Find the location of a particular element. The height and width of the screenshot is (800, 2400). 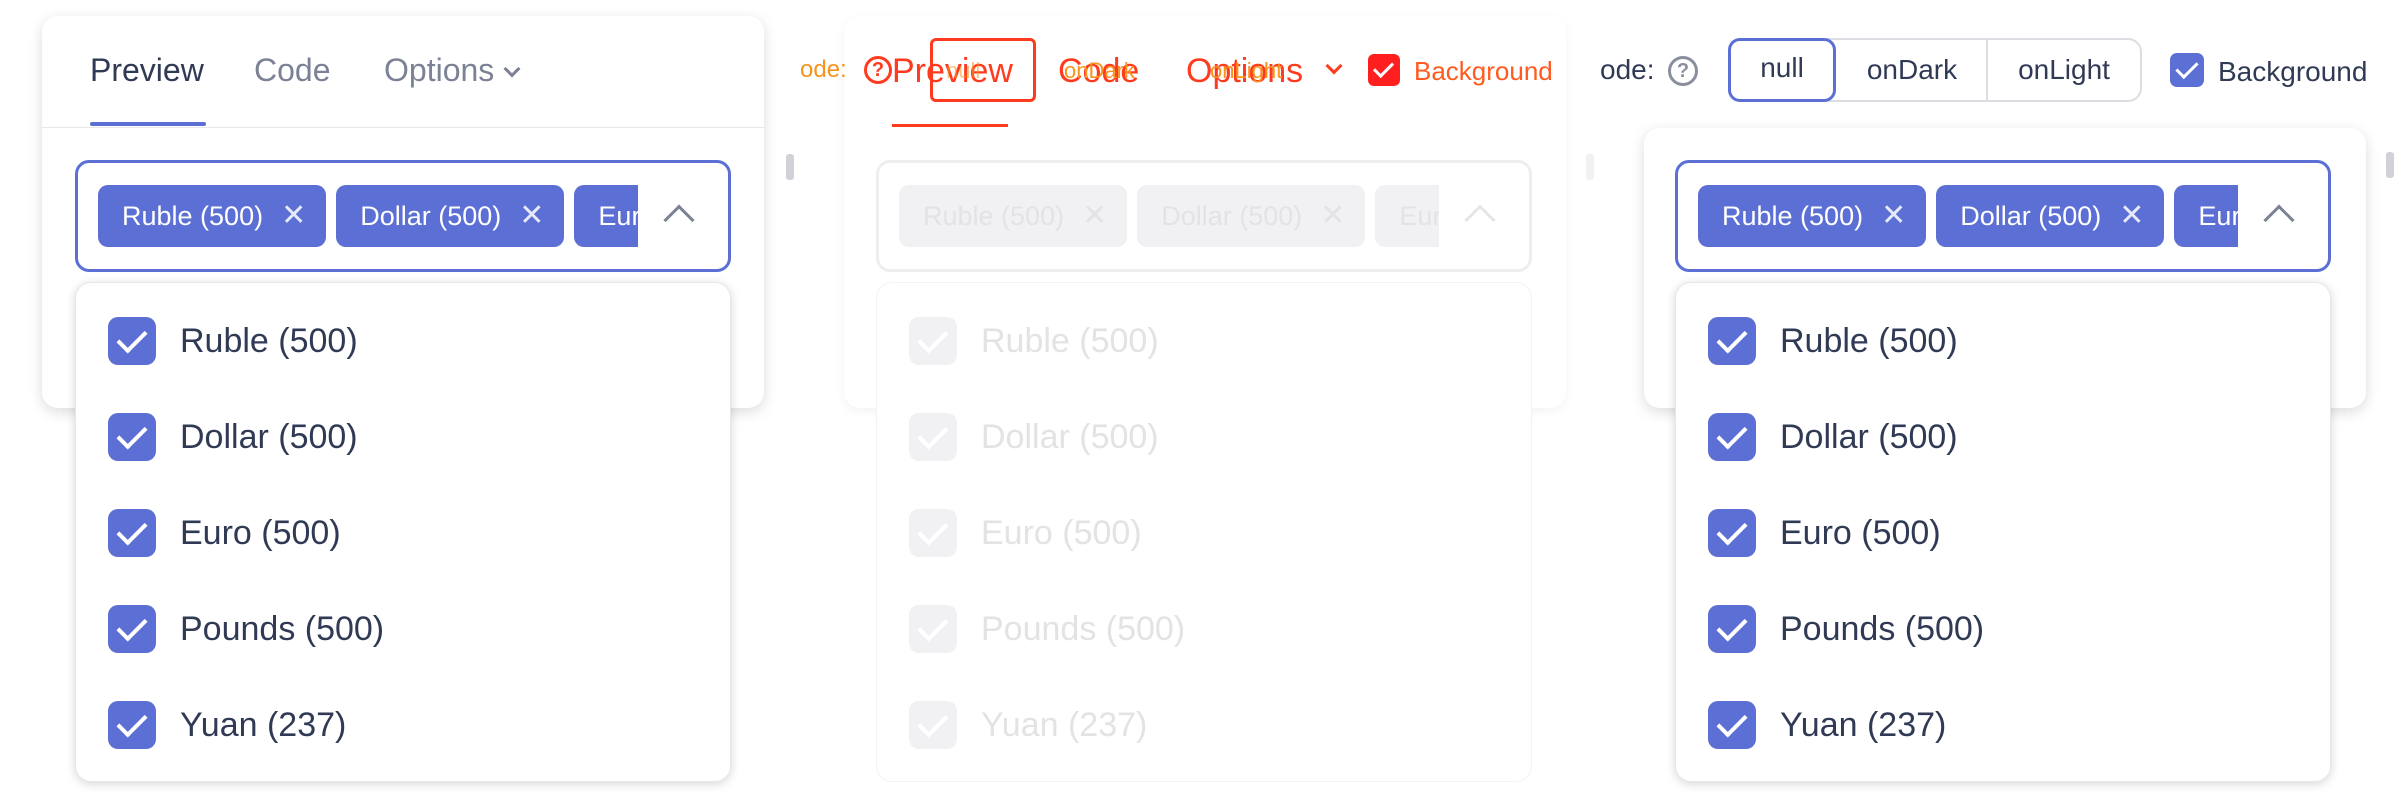

mode-segmented-control: null onDark onLight is located at coordinates (1935, 70).